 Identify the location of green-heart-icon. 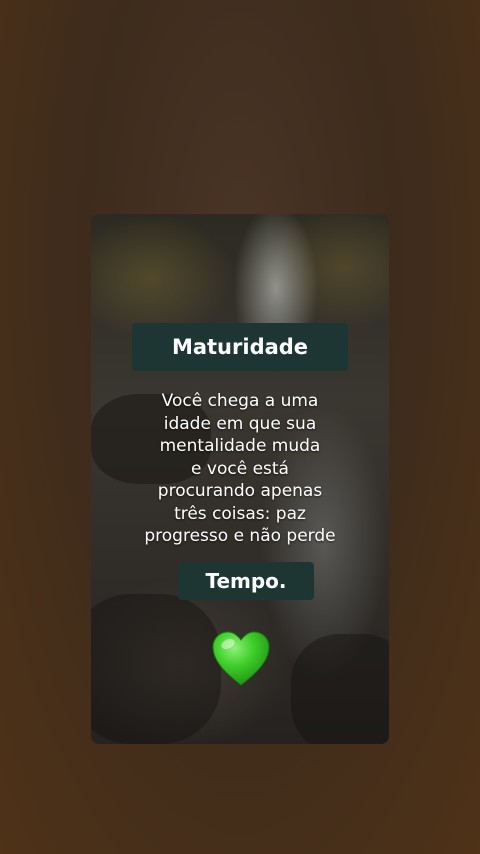
(241, 658).